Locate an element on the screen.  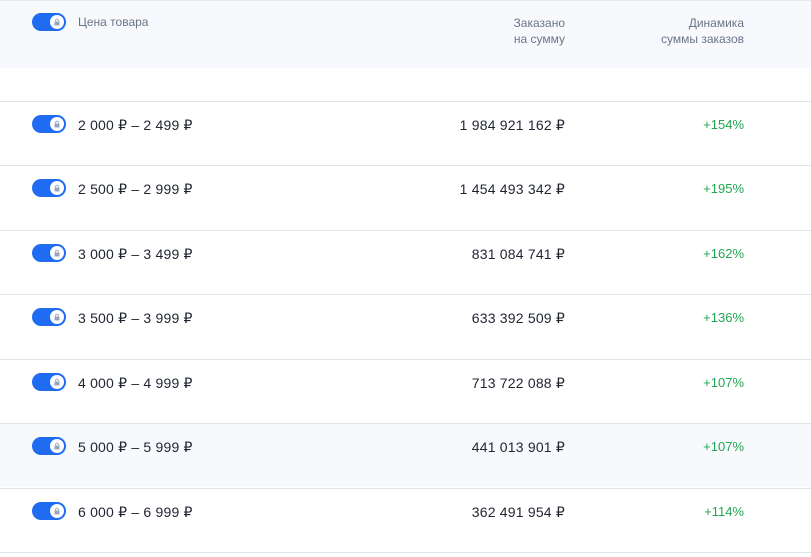
price-range: 3 500 ₽ – 3 999 ₽ is located at coordinates (135, 318).